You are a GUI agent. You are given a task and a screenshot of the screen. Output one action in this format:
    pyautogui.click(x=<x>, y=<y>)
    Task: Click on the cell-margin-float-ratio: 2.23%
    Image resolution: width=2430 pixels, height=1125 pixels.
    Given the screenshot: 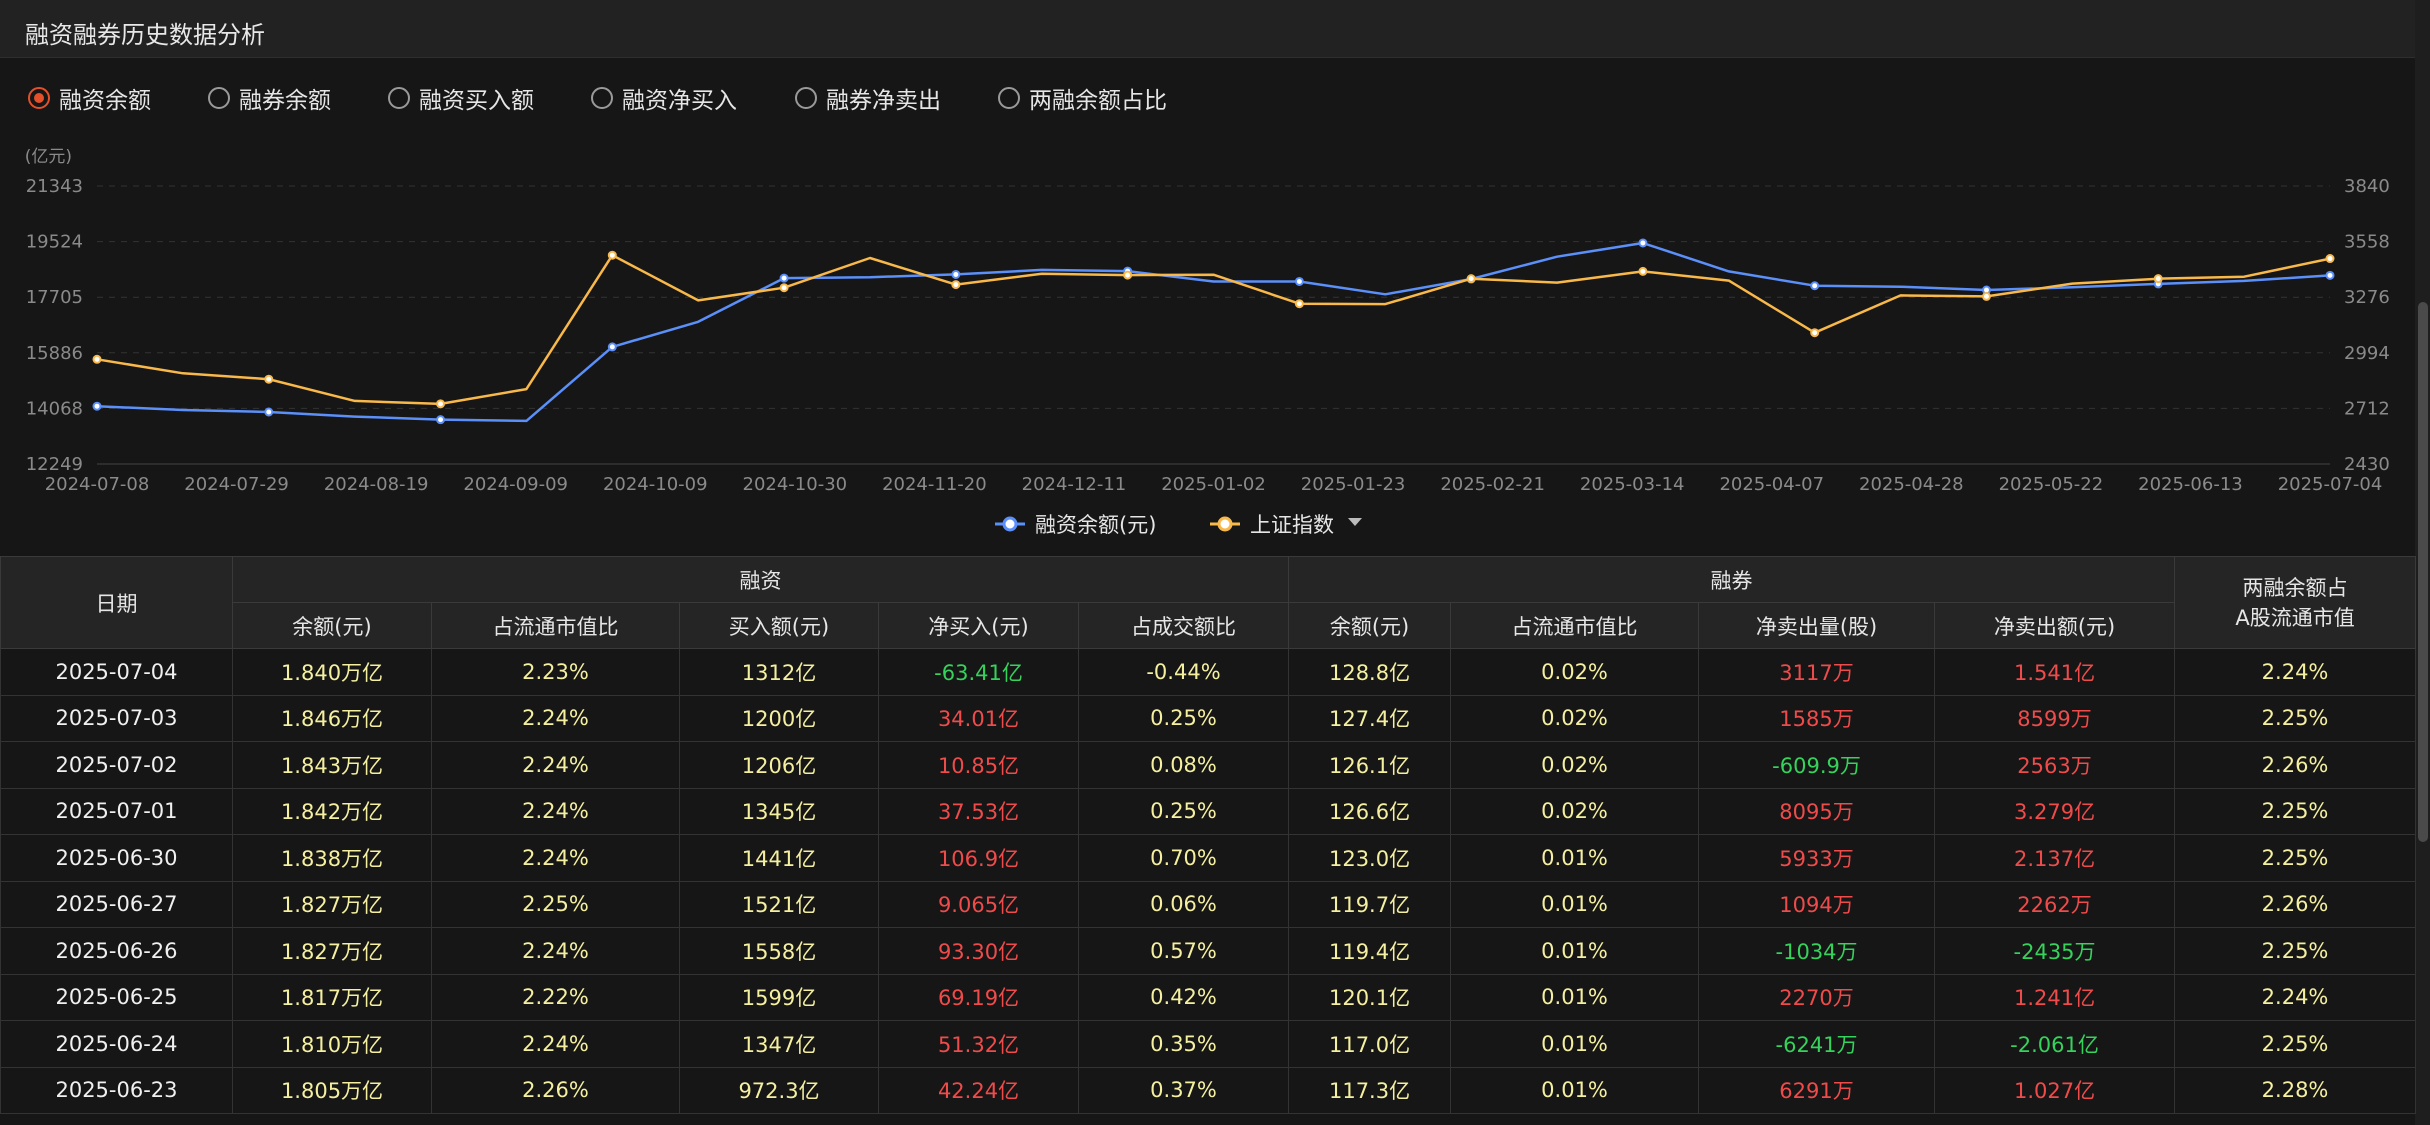 What is the action you would take?
    pyautogui.click(x=555, y=672)
    